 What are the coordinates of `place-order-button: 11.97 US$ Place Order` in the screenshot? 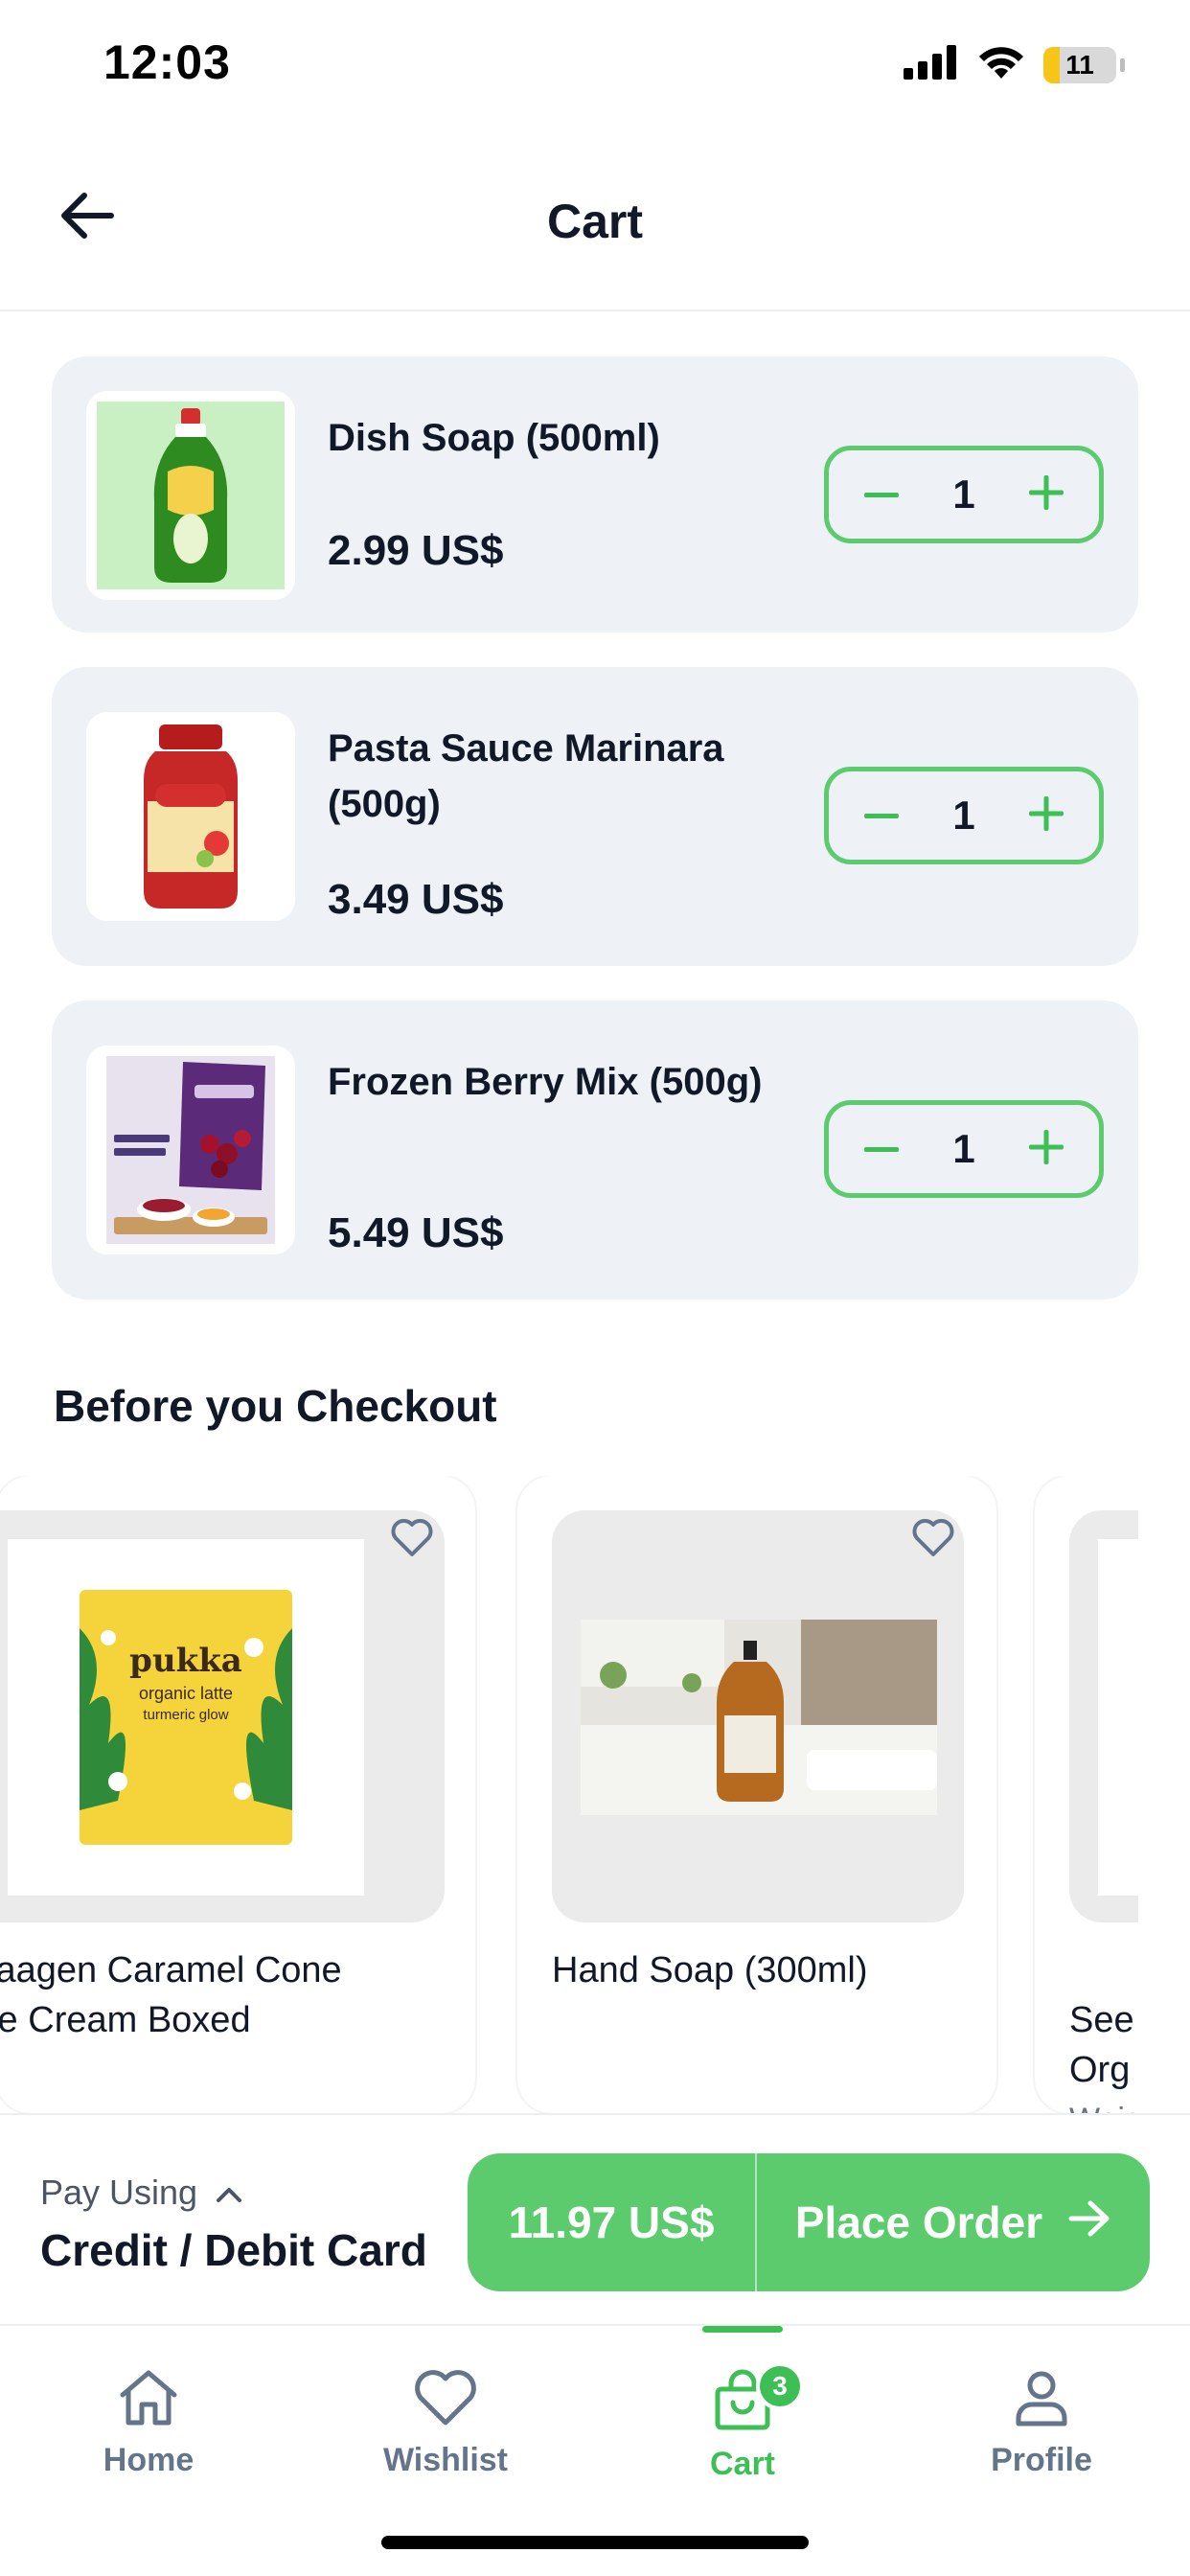 It's located at (809, 2222).